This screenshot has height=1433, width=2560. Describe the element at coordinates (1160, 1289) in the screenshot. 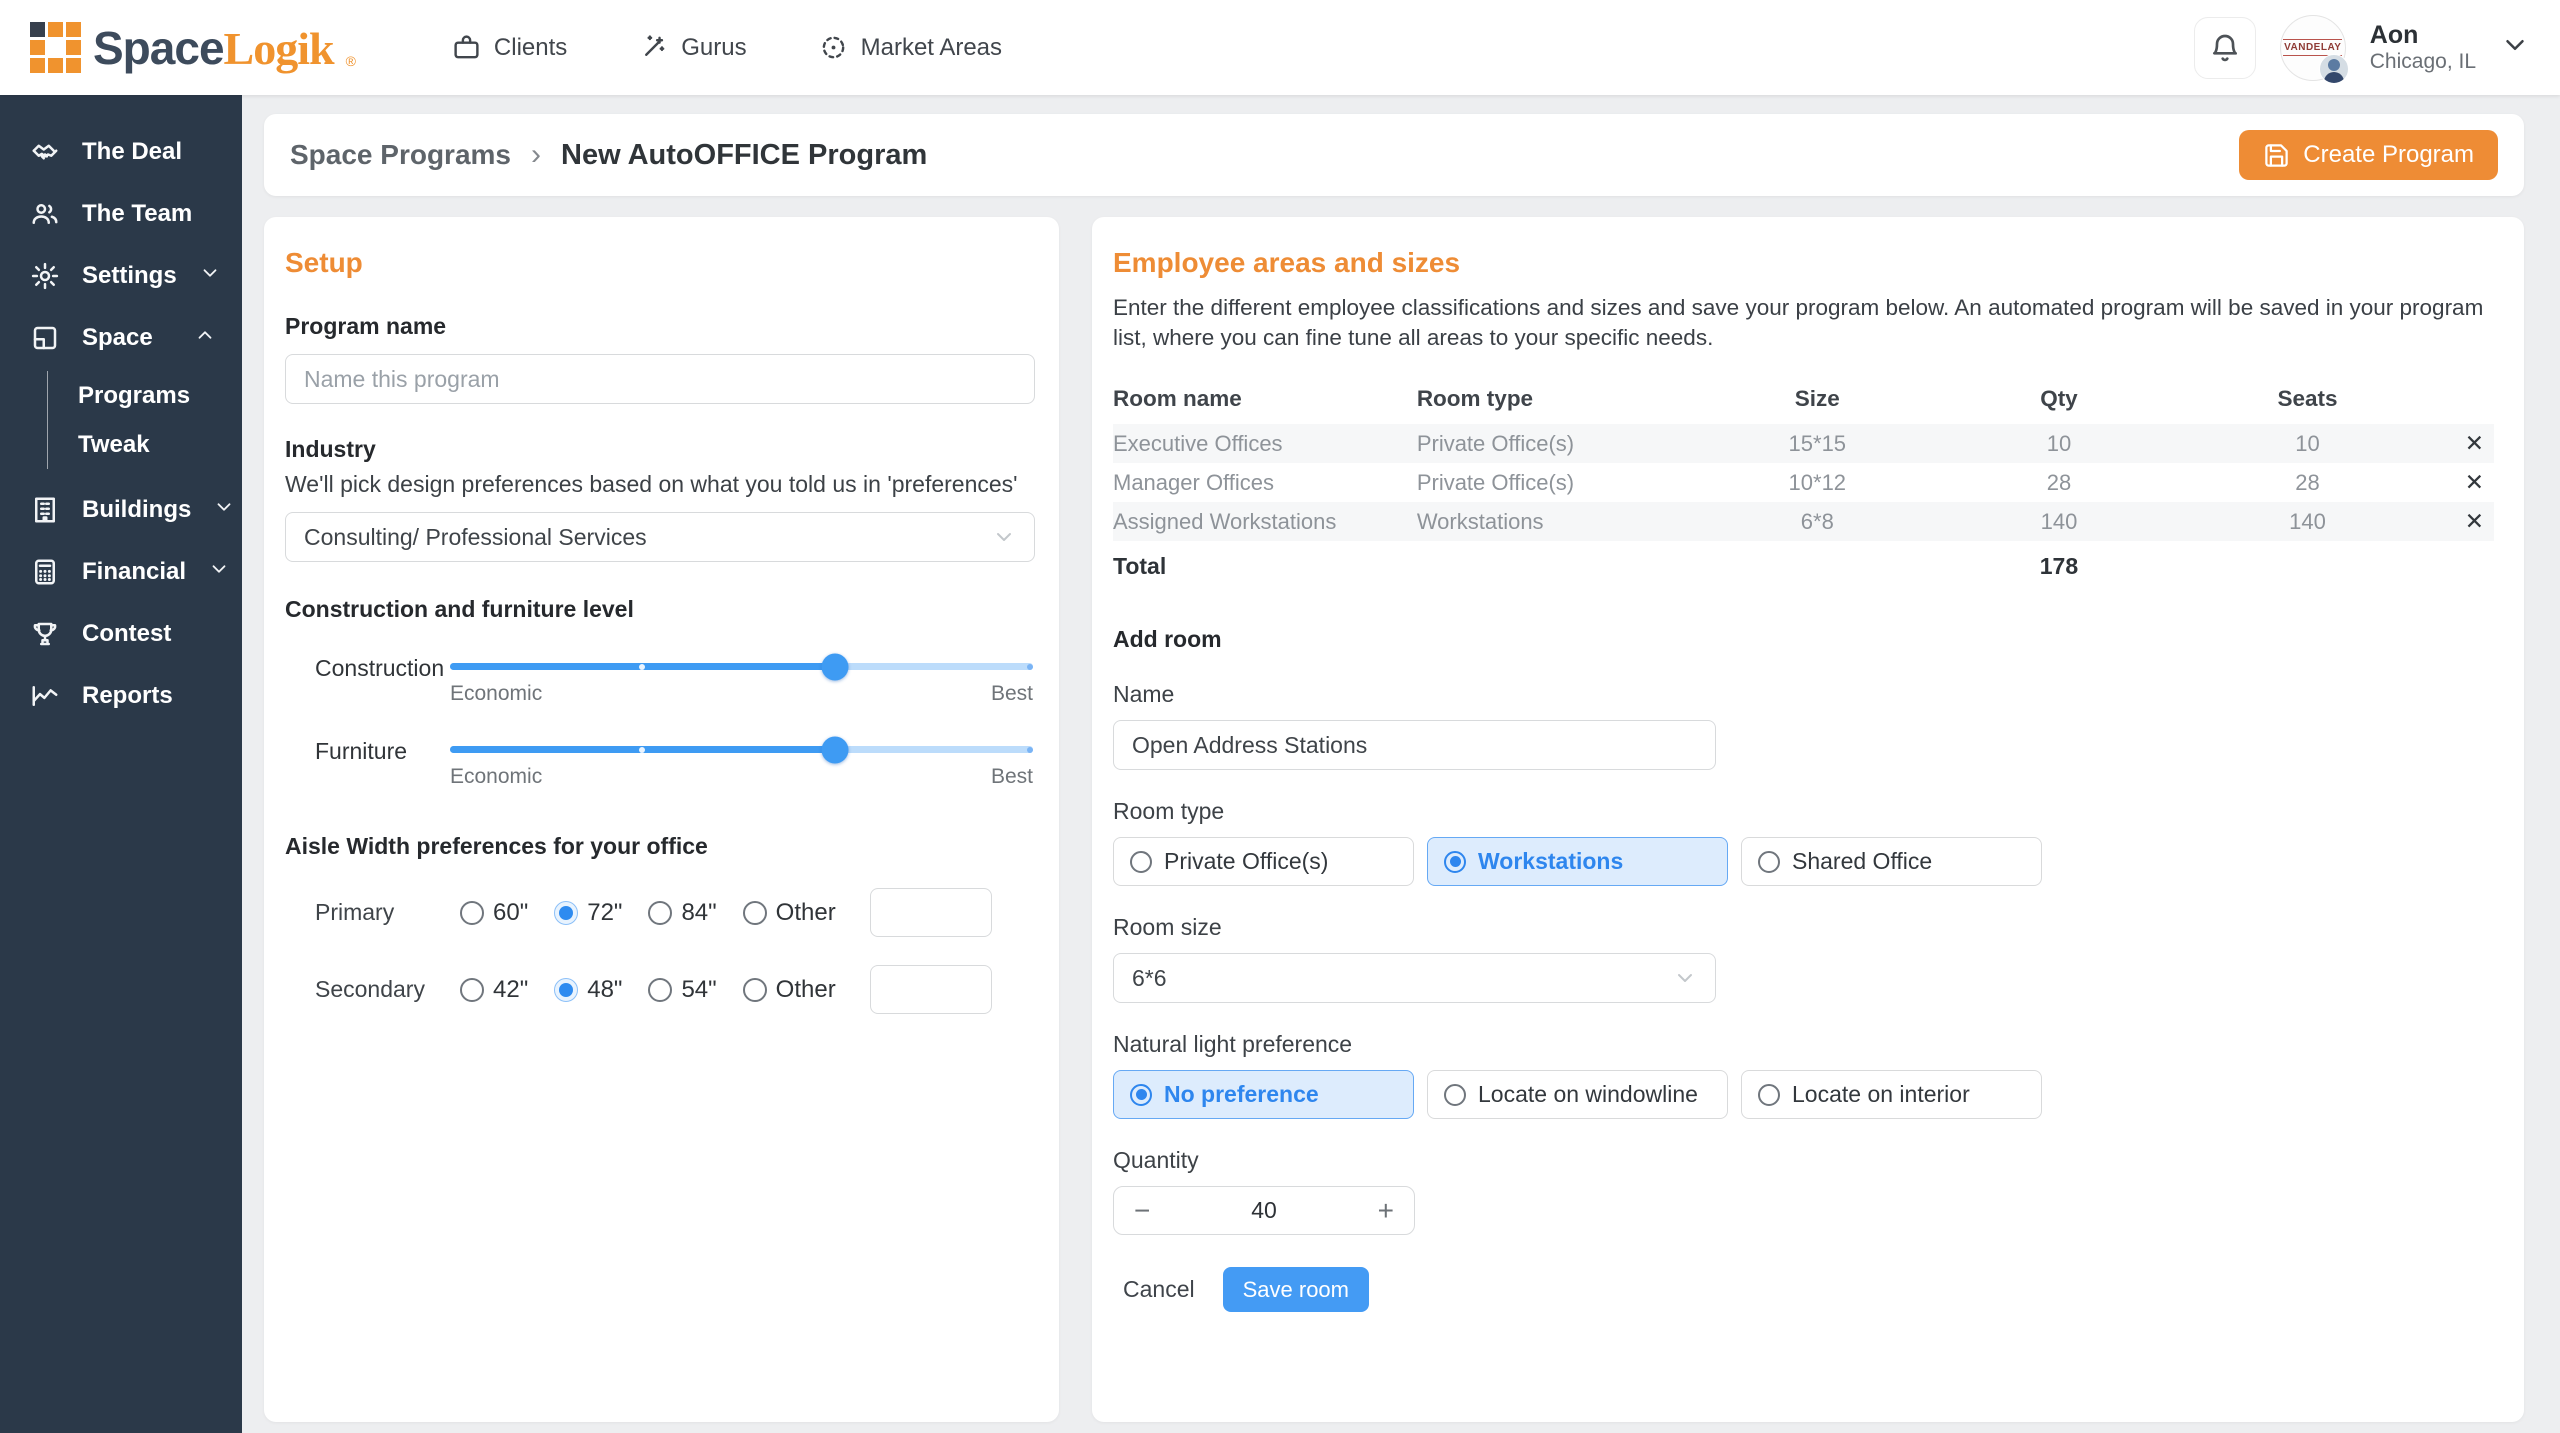

I see `cancel-button: Cancel` at that location.